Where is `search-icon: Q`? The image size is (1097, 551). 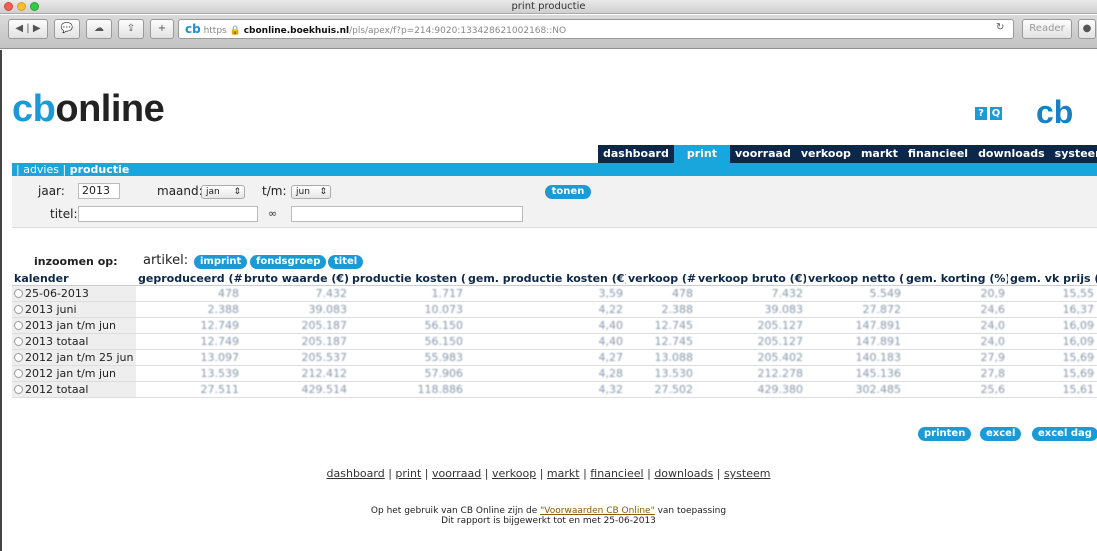 search-icon: Q is located at coordinates (996, 113).